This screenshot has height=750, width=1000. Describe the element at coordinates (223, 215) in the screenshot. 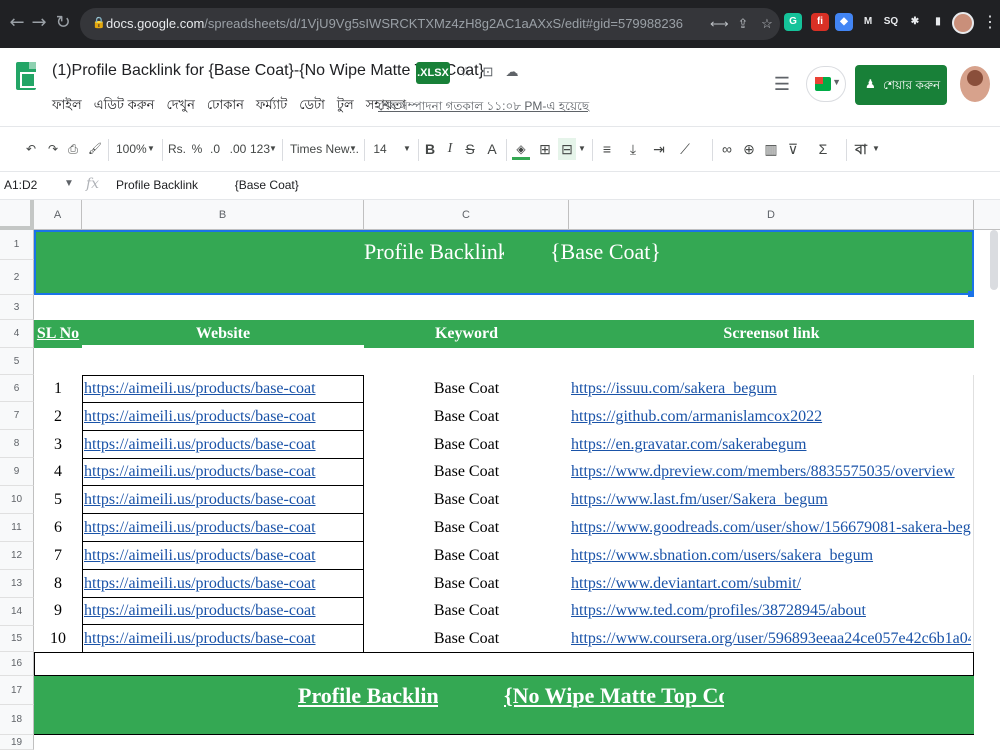

I see `column-header: B` at that location.